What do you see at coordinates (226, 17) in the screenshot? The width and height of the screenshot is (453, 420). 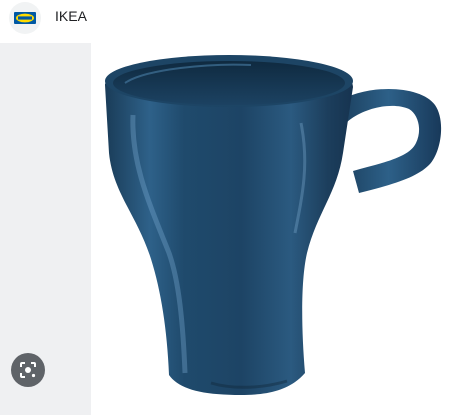 I see `result-header: IKEA` at bounding box center [226, 17].